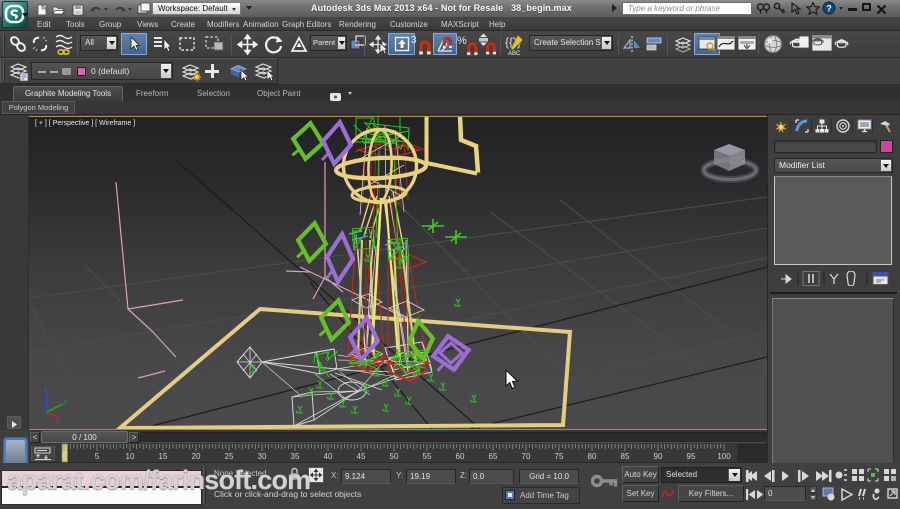 This screenshot has height=509, width=900. Describe the element at coordinates (414, 40) in the screenshot. I see `svg-text: 3` at that location.